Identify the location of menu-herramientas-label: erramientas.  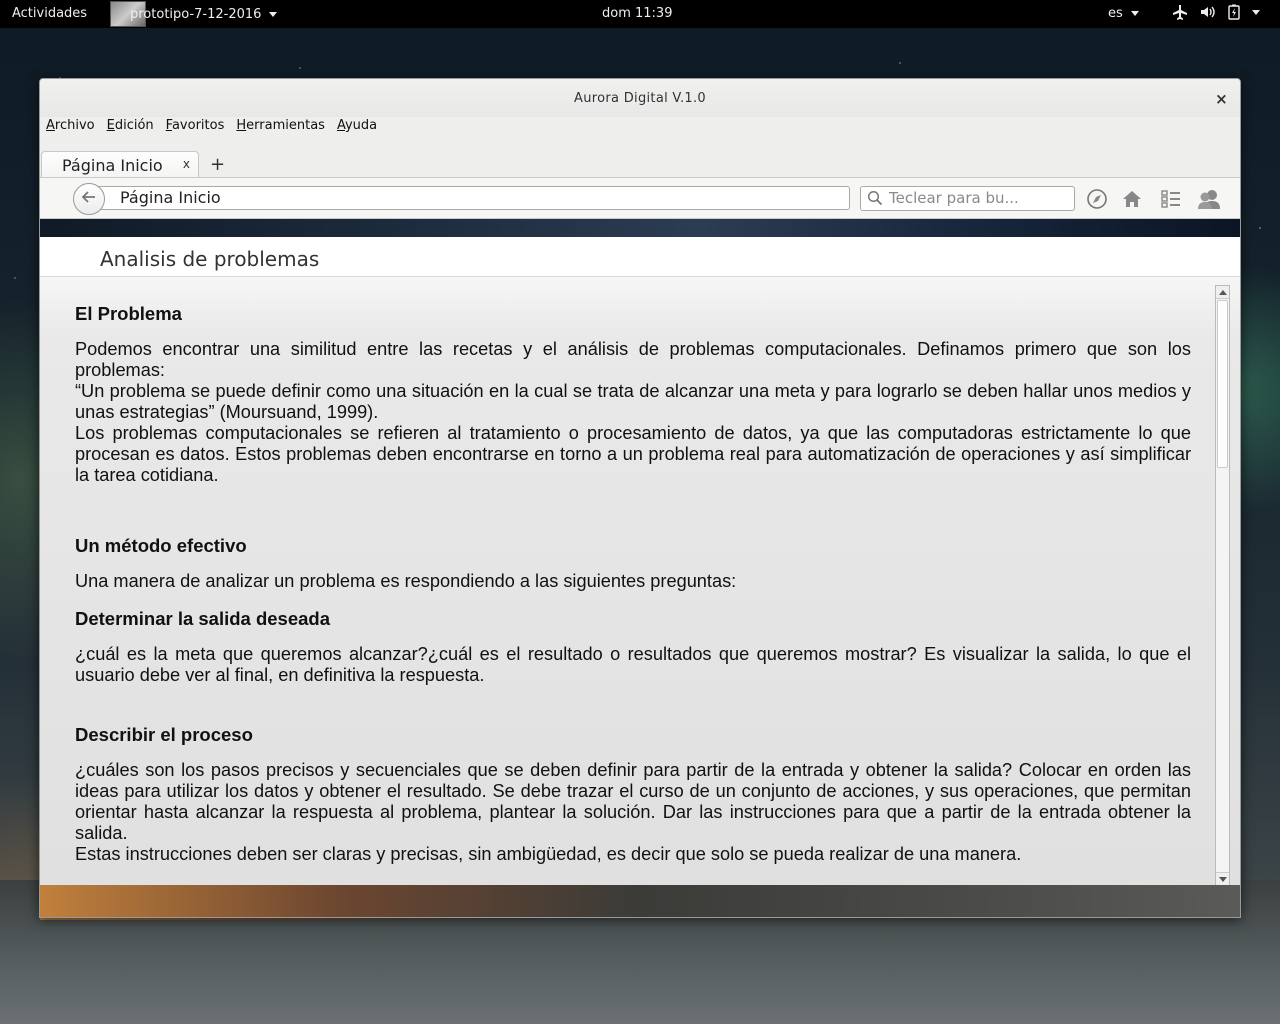
(285, 125).